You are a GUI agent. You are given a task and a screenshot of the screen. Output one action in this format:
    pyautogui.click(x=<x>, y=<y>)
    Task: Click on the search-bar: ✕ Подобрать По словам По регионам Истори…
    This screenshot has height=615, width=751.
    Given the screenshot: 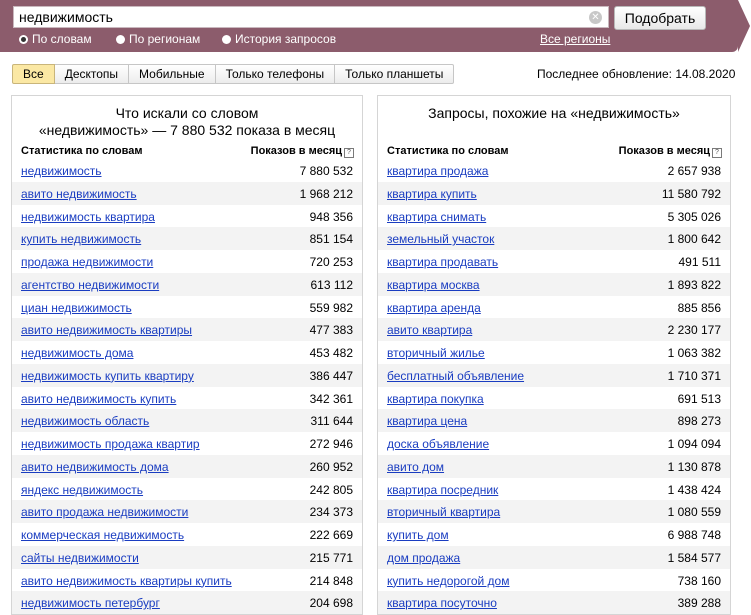 What is the action you would take?
    pyautogui.click(x=369, y=26)
    